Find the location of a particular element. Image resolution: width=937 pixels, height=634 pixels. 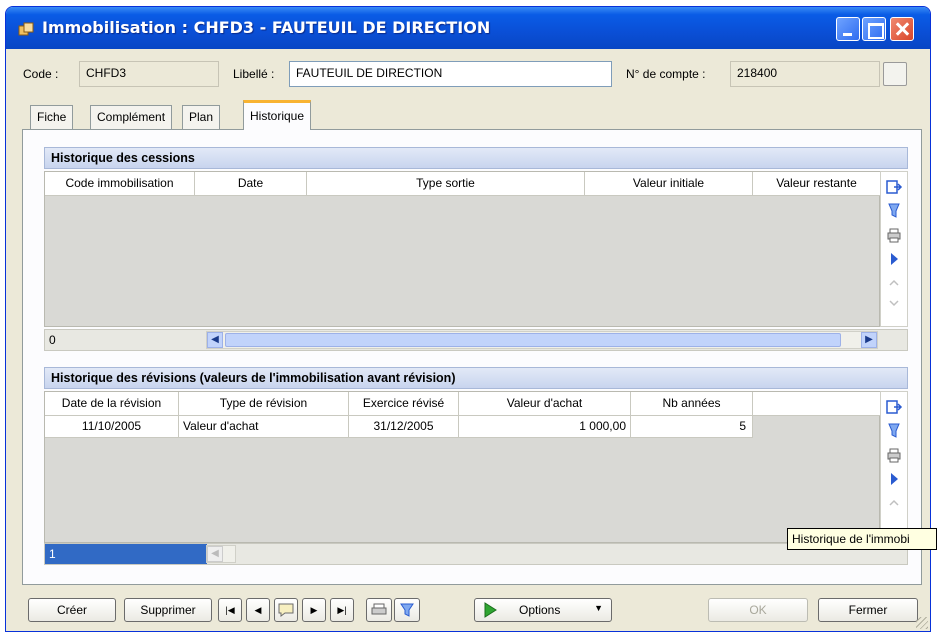

col-valeur-initiale: Valeur initiale is located at coordinates (669, 184).